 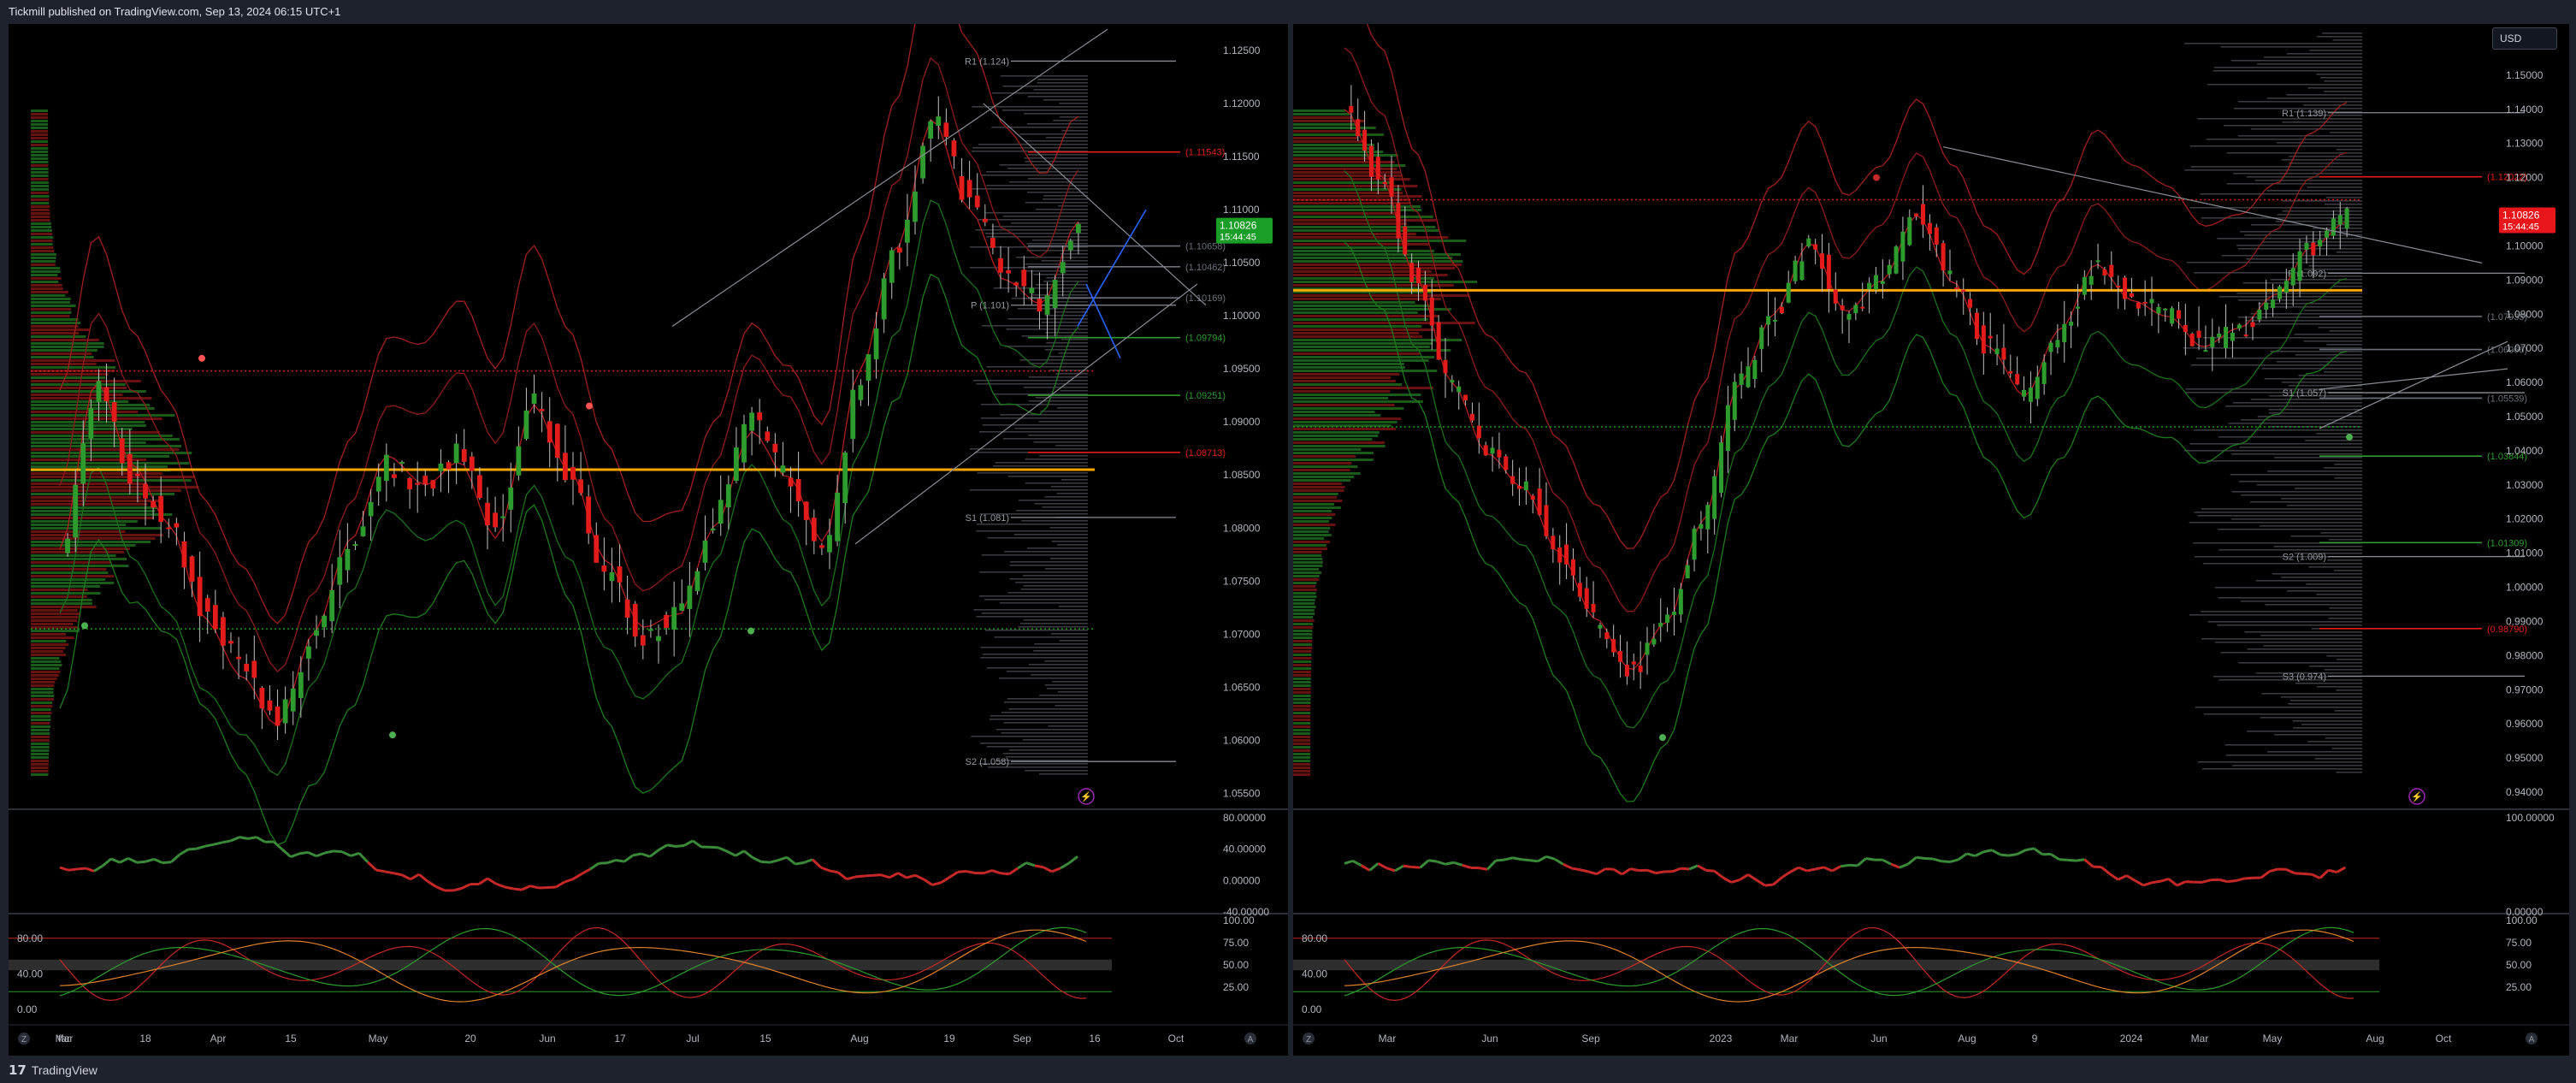 I want to click on stoch-tick-label: 50.00, so click(x=1236, y=965).